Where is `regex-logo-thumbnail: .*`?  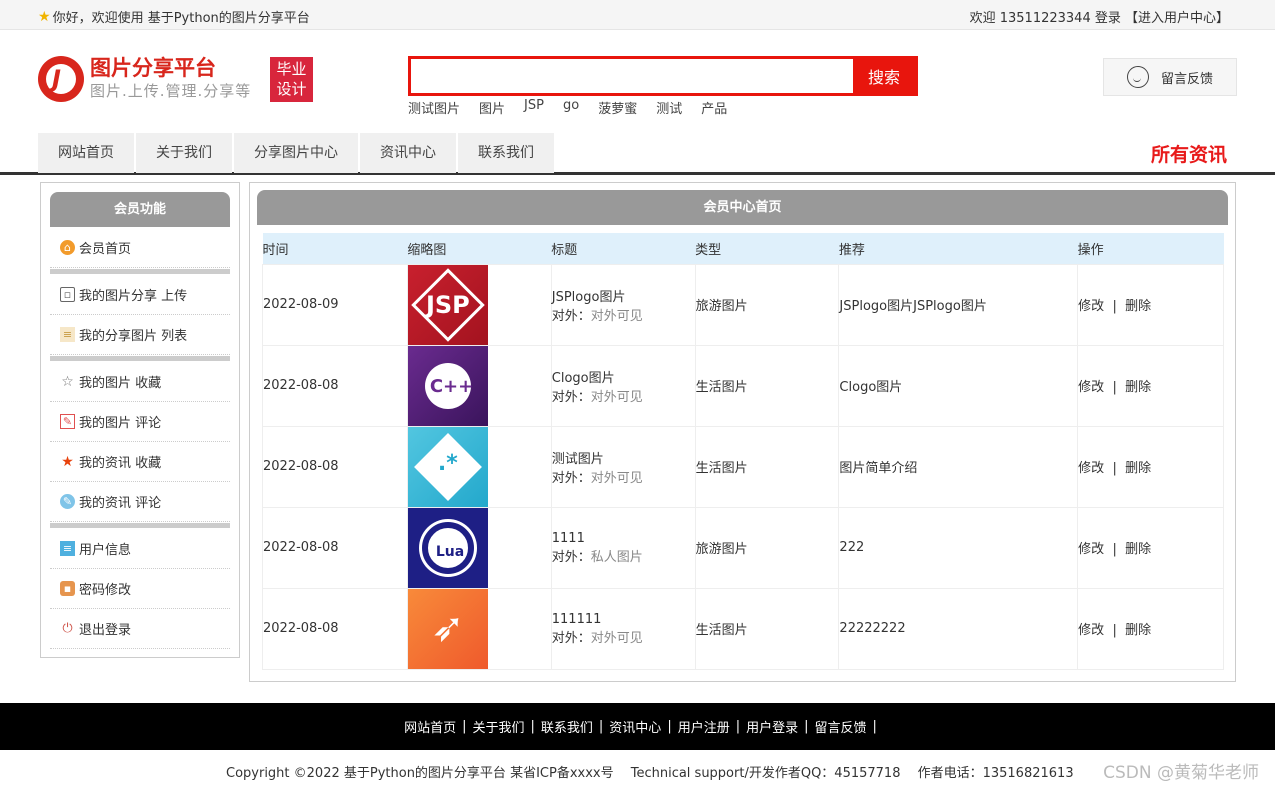
regex-logo-thumbnail: .* is located at coordinates (447, 466).